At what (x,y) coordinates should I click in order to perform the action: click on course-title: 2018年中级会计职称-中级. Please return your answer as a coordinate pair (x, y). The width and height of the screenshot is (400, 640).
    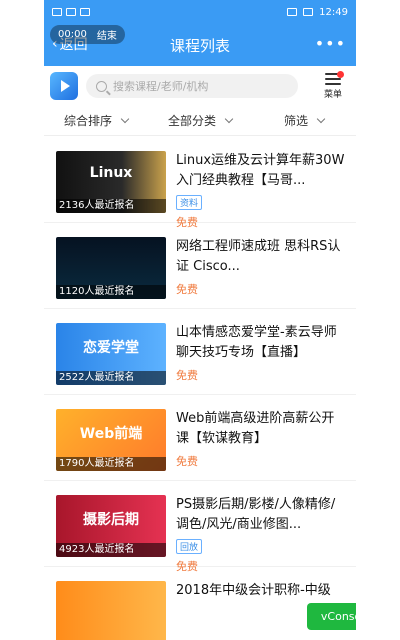
    Looking at the image, I should click on (253, 590).